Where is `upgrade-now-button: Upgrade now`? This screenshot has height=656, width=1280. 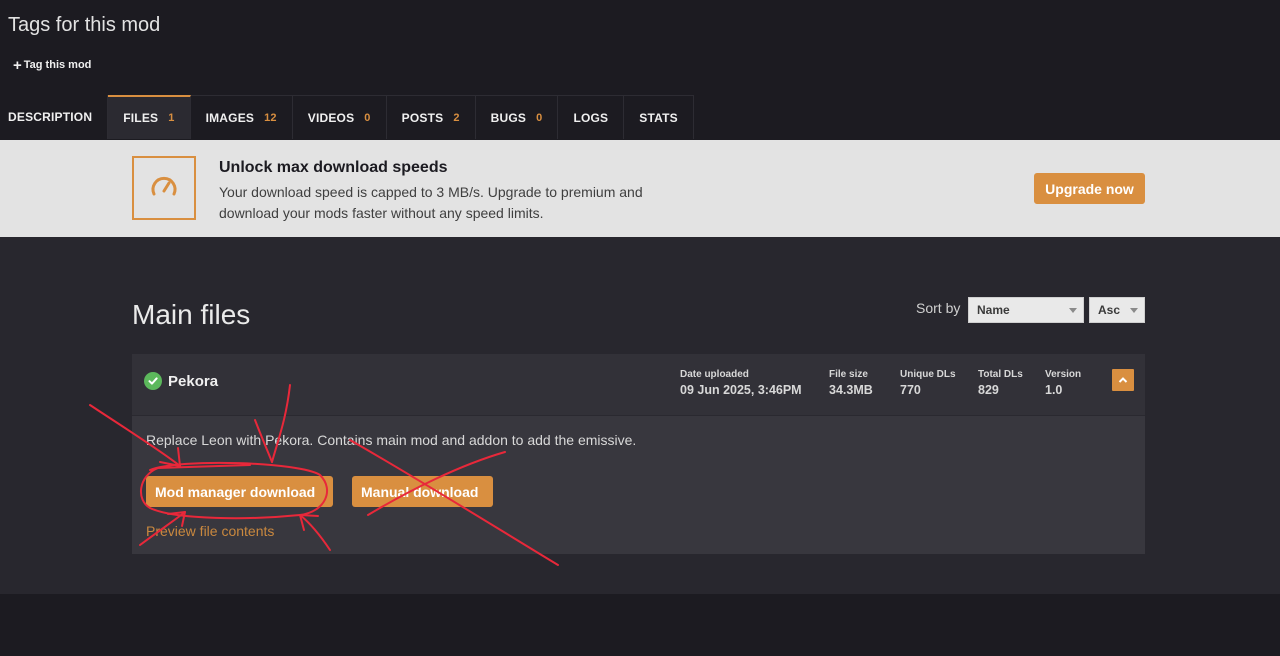 upgrade-now-button: Upgrade now is located at coordinates (1089, 188).